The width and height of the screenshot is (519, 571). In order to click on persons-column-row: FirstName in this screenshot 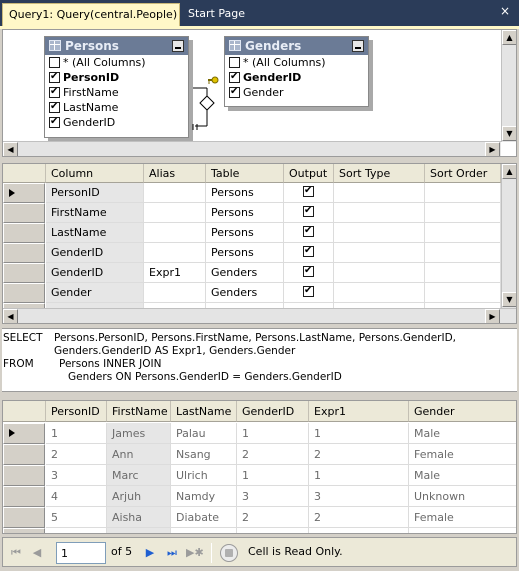, I will do `click(116, 92)`.